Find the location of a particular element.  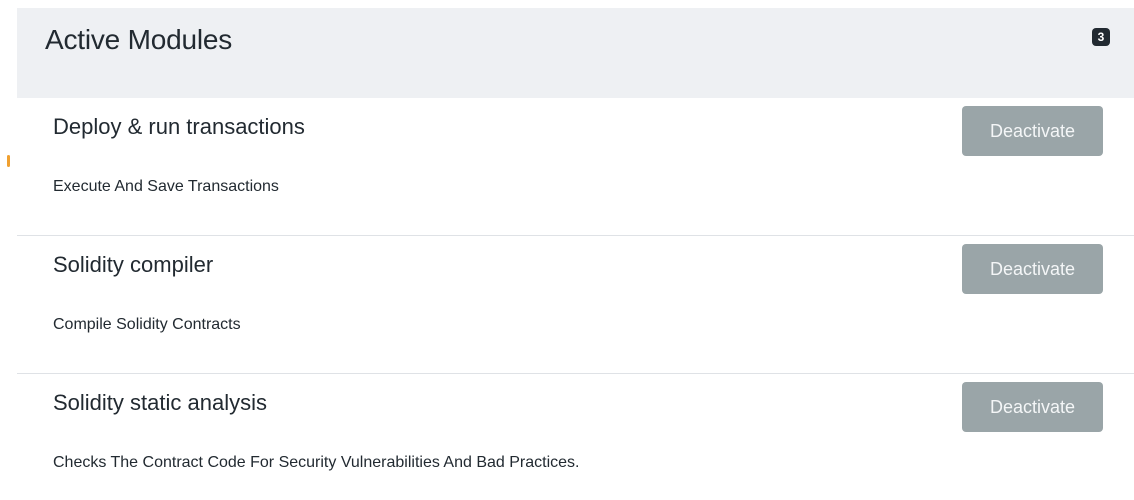

active-indicator is located at coordinates (8, 161).